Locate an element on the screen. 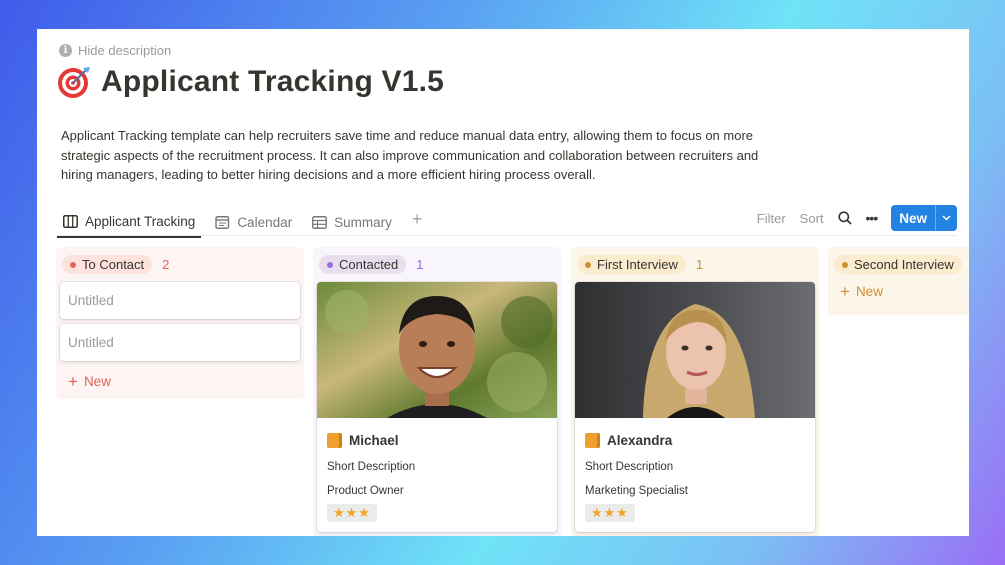 This screenshot has height=565, width=1005. new-button-label: New is located at coordinates (913, 218).